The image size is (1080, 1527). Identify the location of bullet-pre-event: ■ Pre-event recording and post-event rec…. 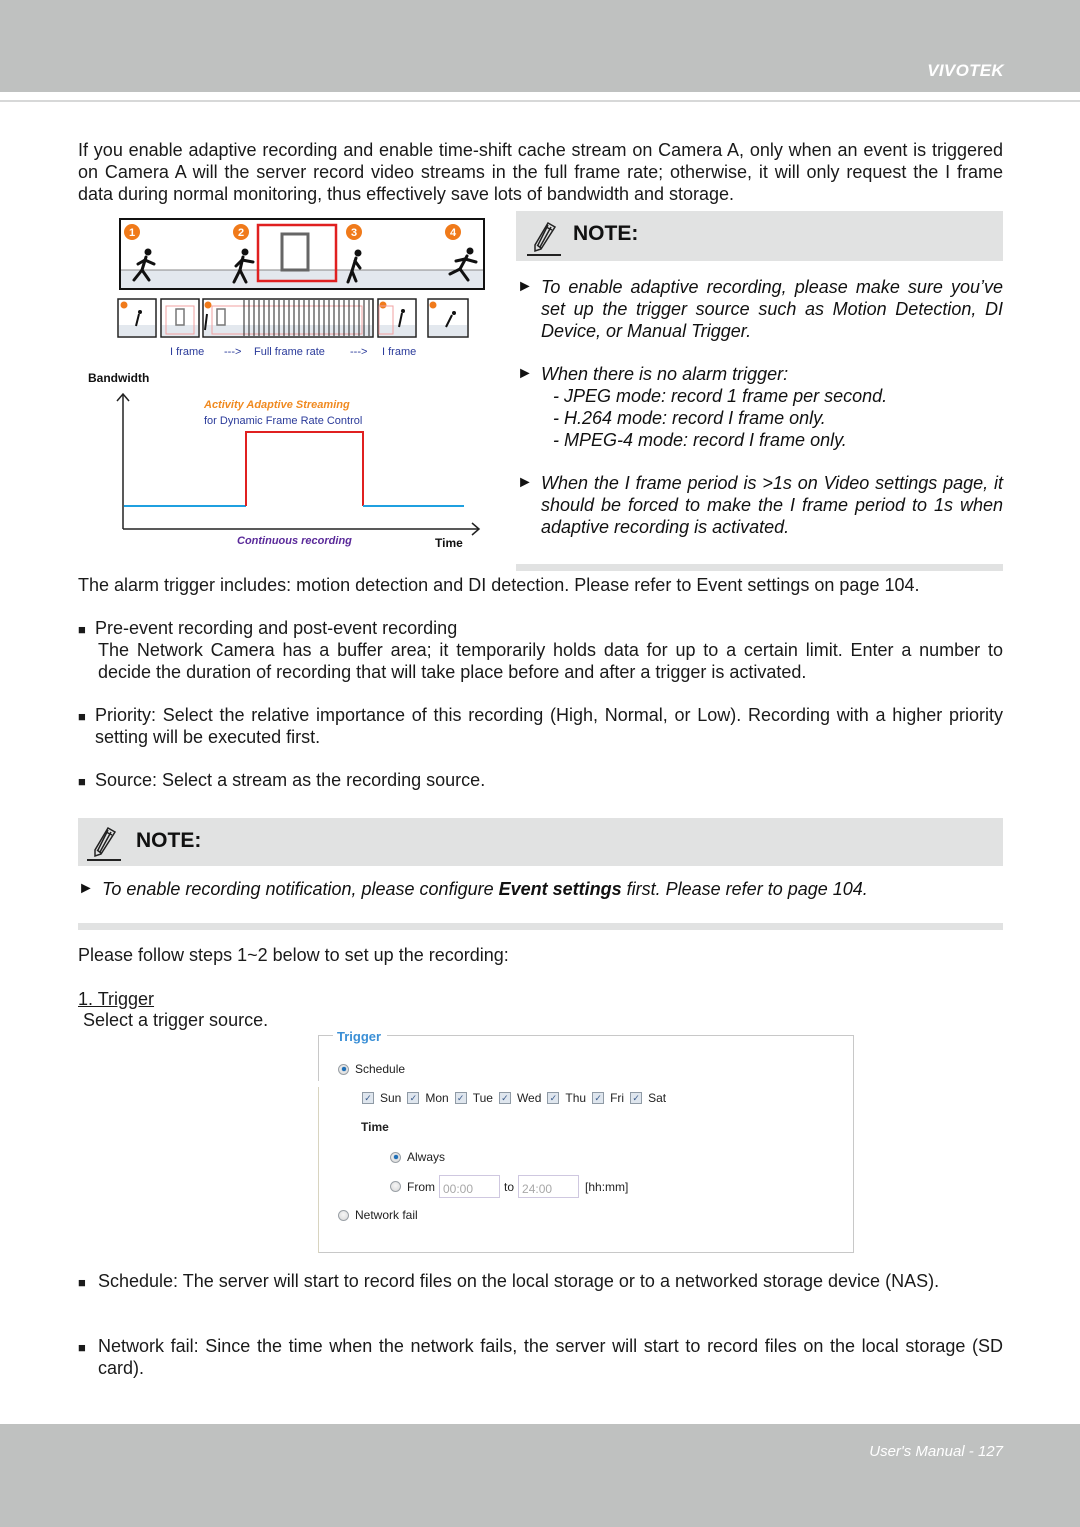
(540, 650).